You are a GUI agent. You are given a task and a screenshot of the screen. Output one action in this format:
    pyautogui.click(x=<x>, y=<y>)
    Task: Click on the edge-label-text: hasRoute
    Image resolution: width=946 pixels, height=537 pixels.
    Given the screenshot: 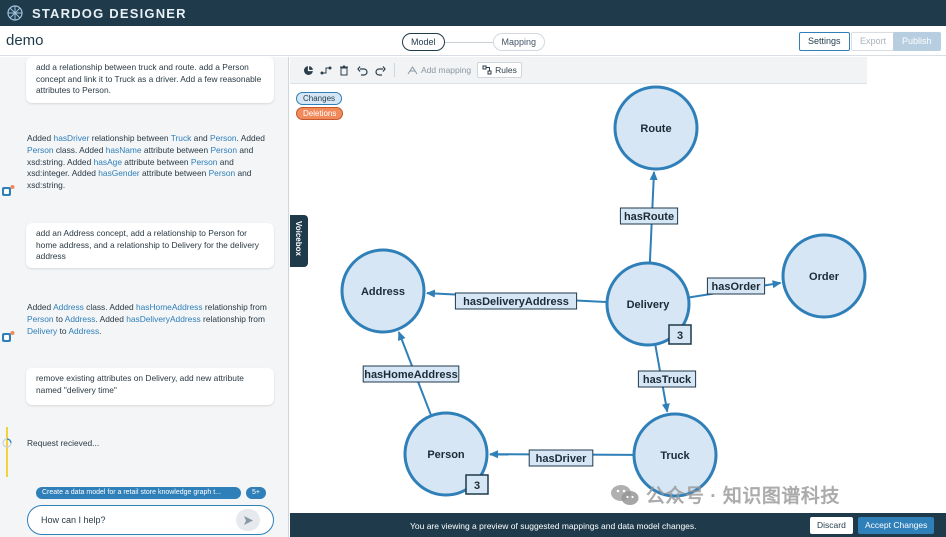 What is the action you would take?
    pyautogui.click(x=649, y=217)
    